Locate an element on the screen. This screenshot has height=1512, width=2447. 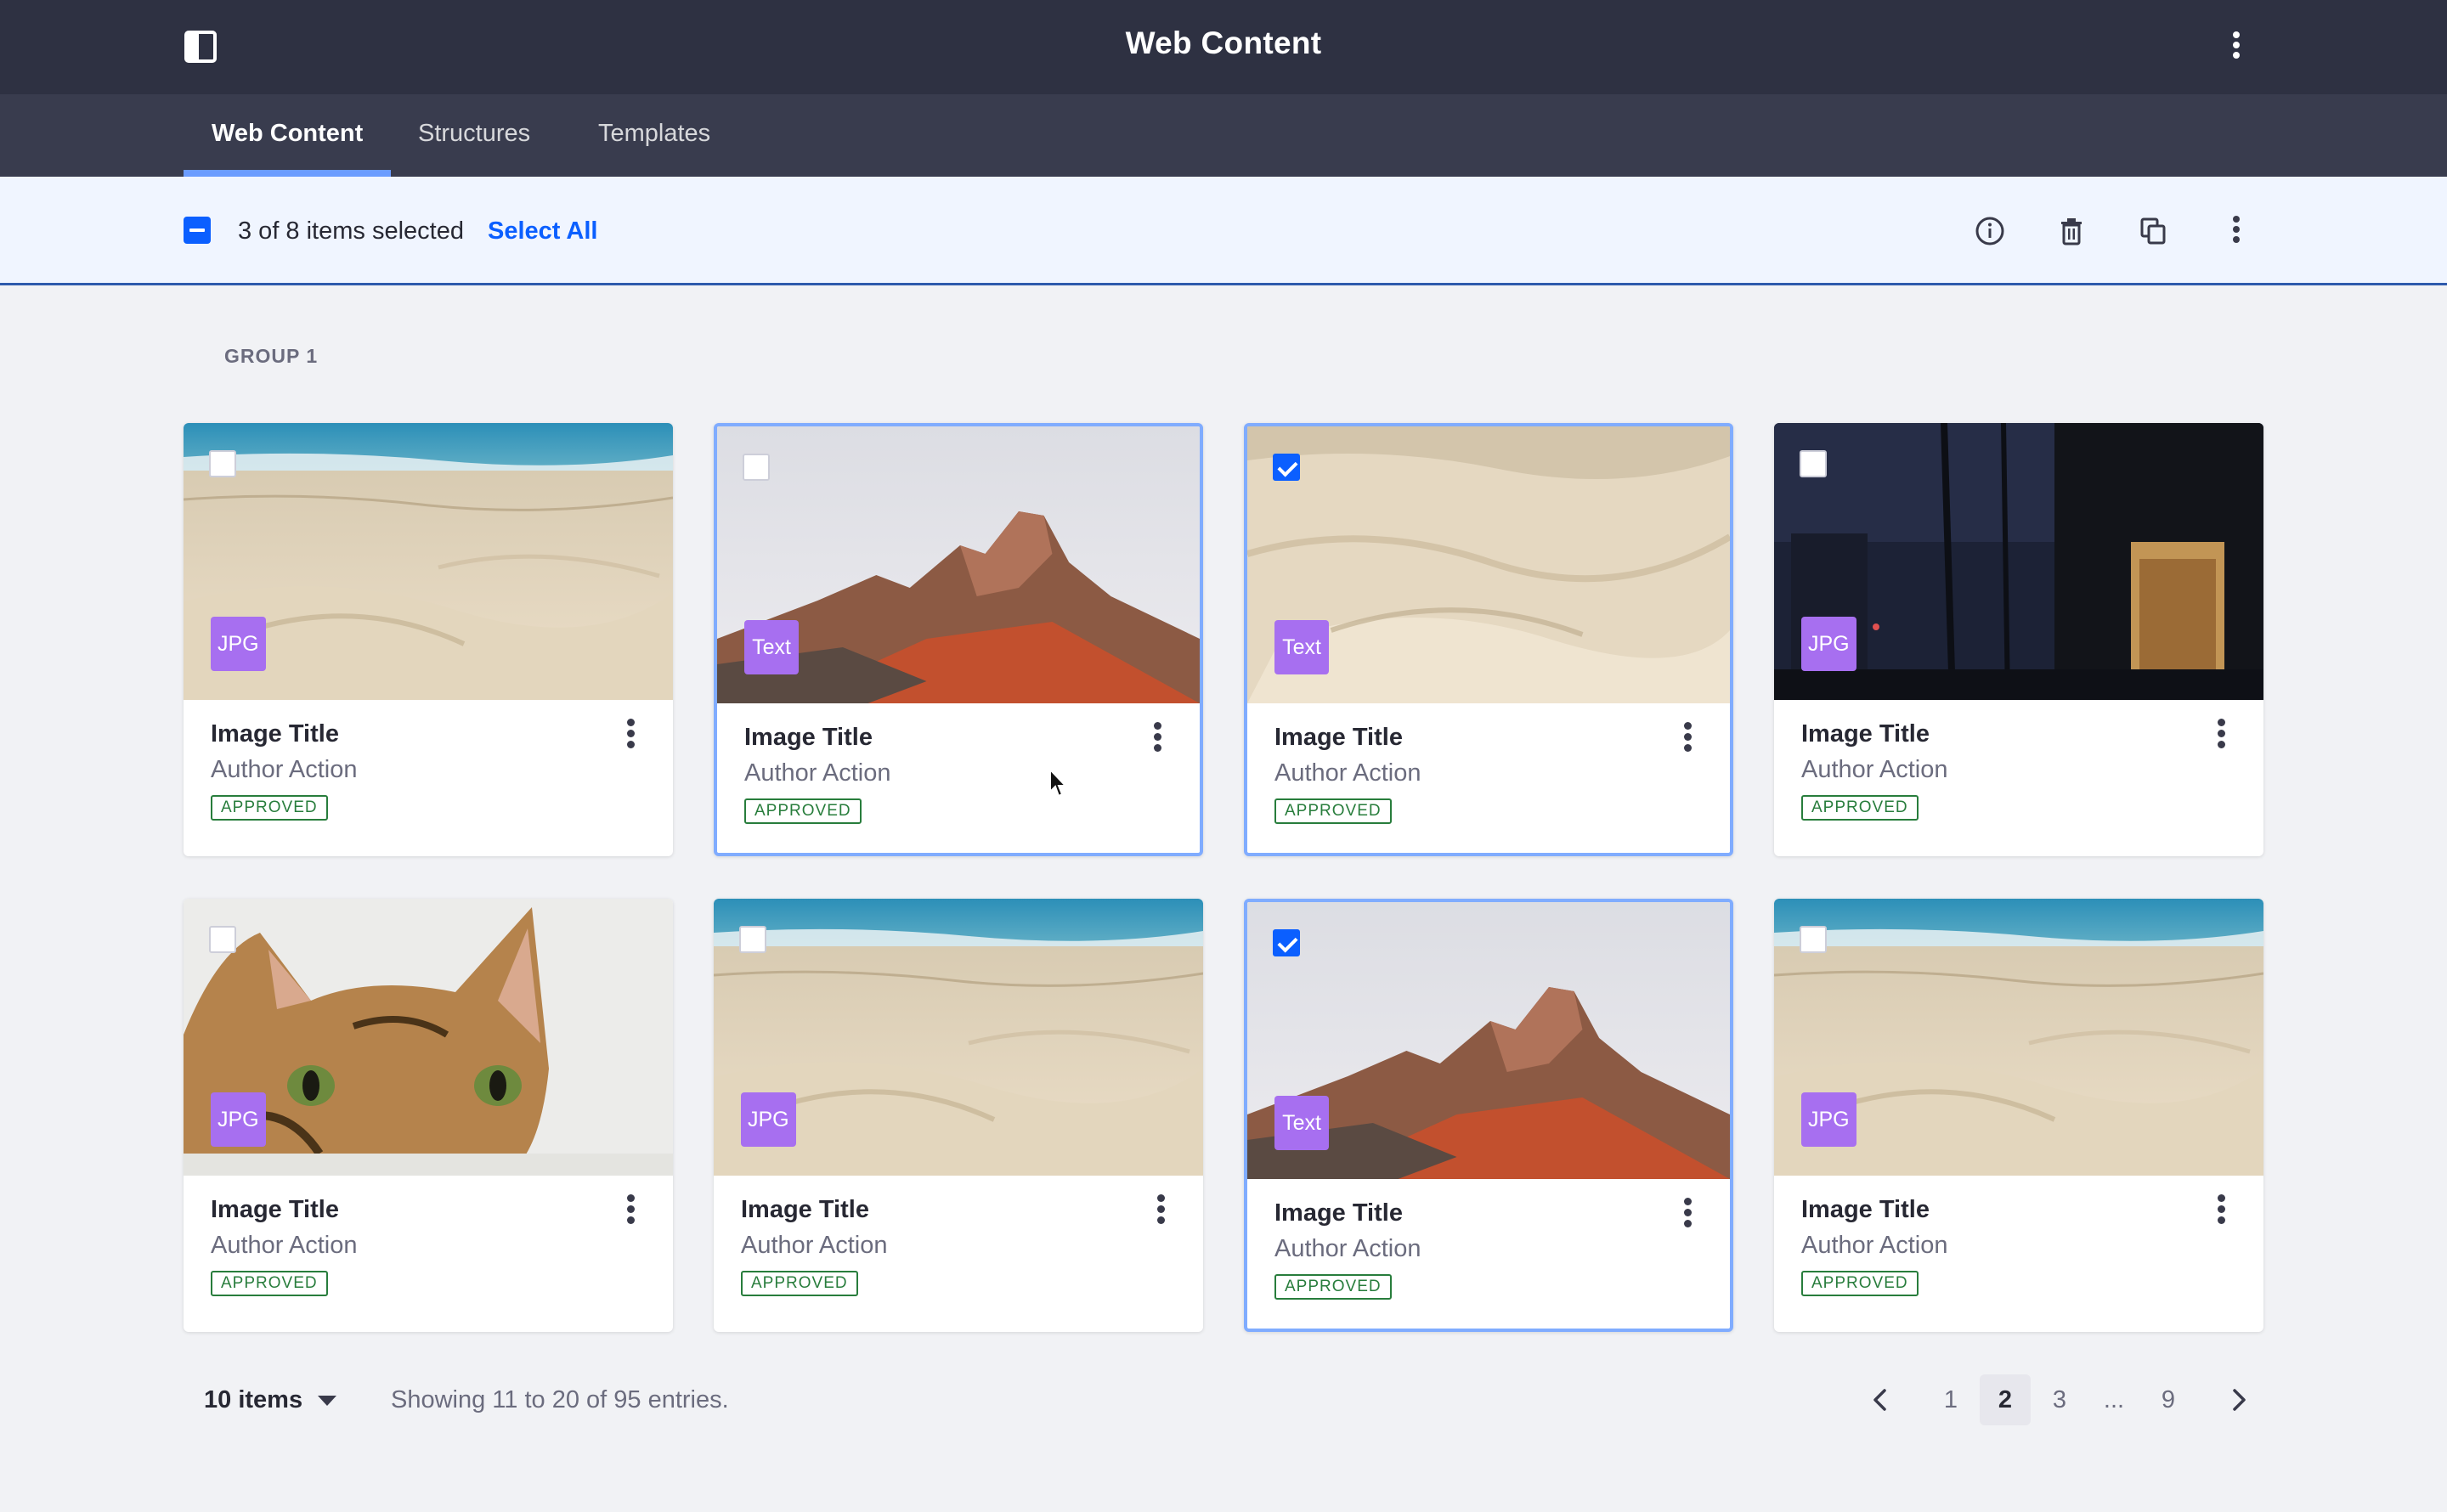
toolbar-kebab-icon is located at coordinates (2236, 231).